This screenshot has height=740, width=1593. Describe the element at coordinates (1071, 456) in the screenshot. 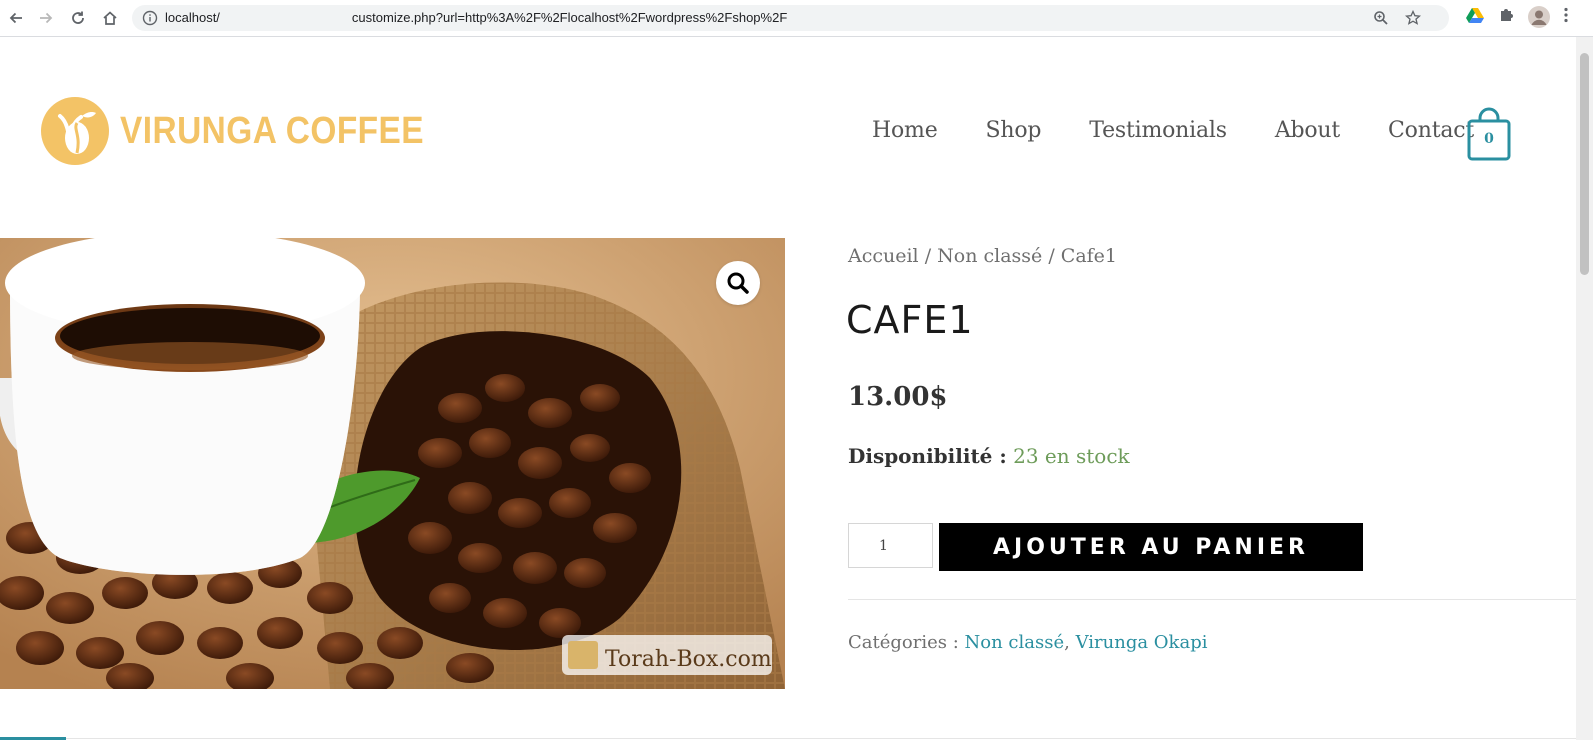

I see `availability-value: 23 en stock` at that location.